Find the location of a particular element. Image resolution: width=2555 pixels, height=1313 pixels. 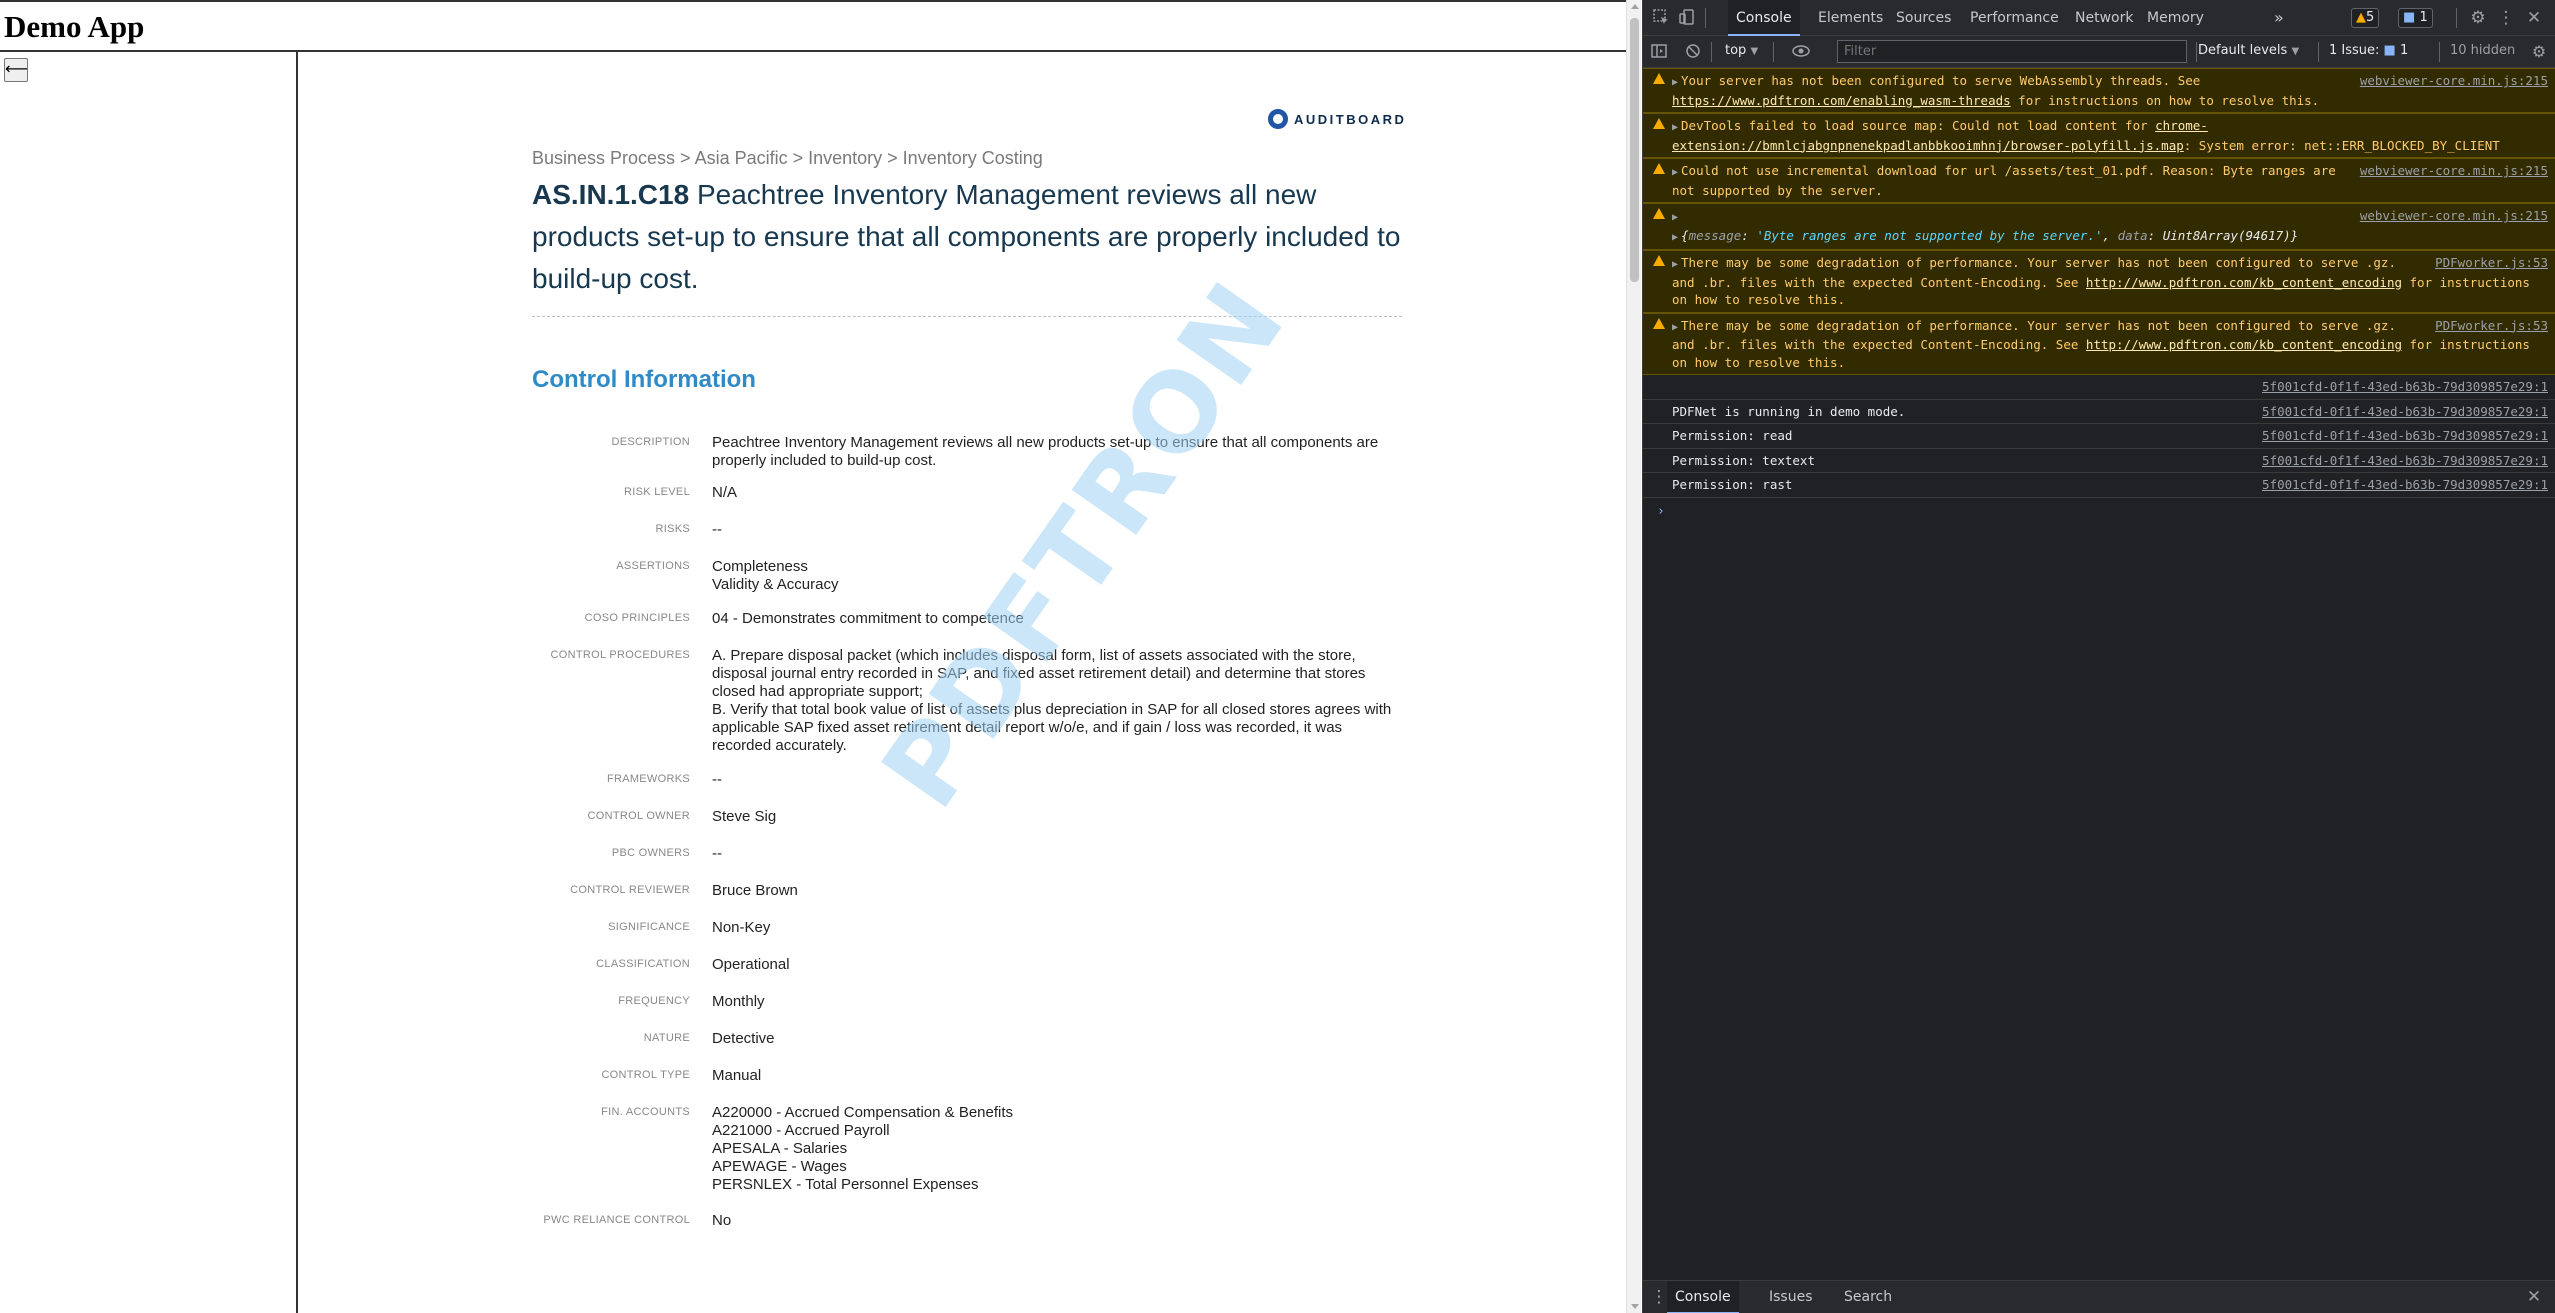

field-value: Detective is located at coordinates (743, 1038).